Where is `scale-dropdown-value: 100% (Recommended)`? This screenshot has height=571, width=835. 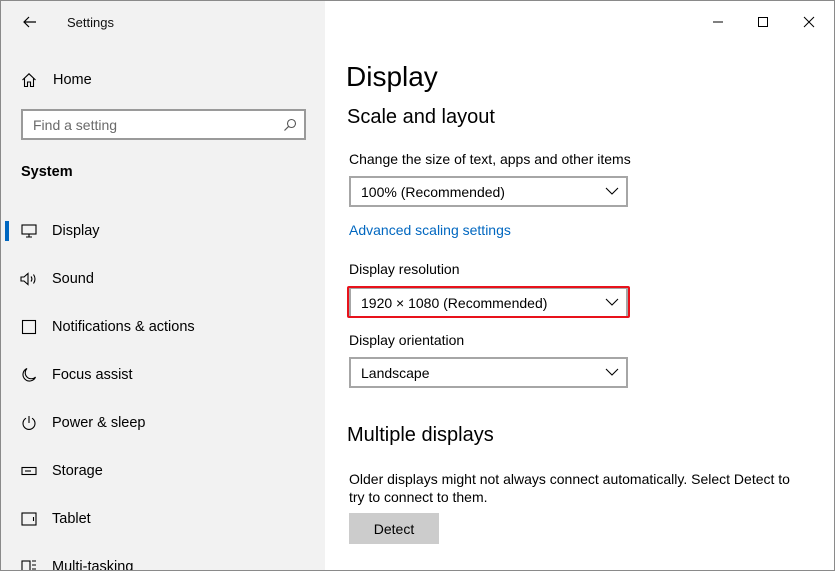 scale-dropdown-value: 100% (Recommended) is located at coordinates (433, 192).